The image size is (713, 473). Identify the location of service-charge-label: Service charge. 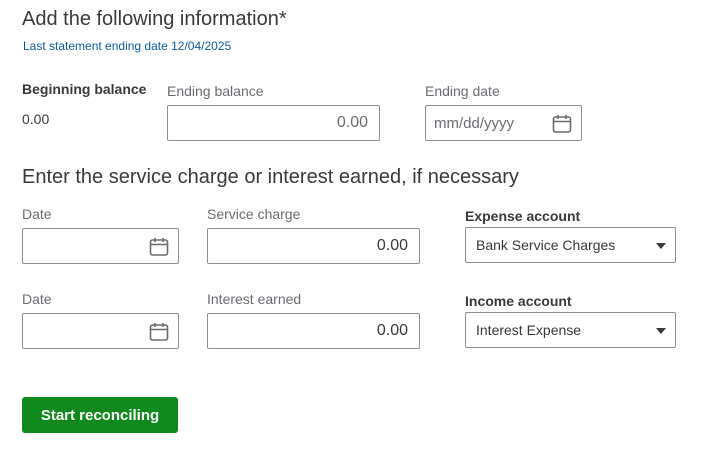
(254, 214).